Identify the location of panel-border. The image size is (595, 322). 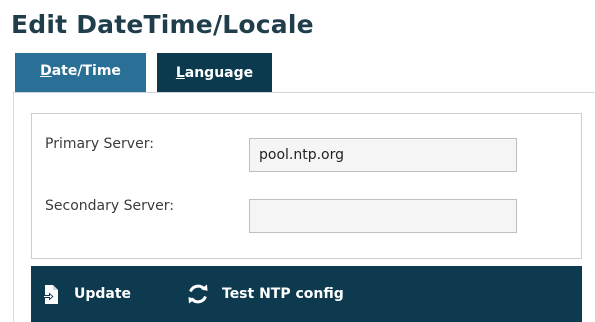
(13, 207).